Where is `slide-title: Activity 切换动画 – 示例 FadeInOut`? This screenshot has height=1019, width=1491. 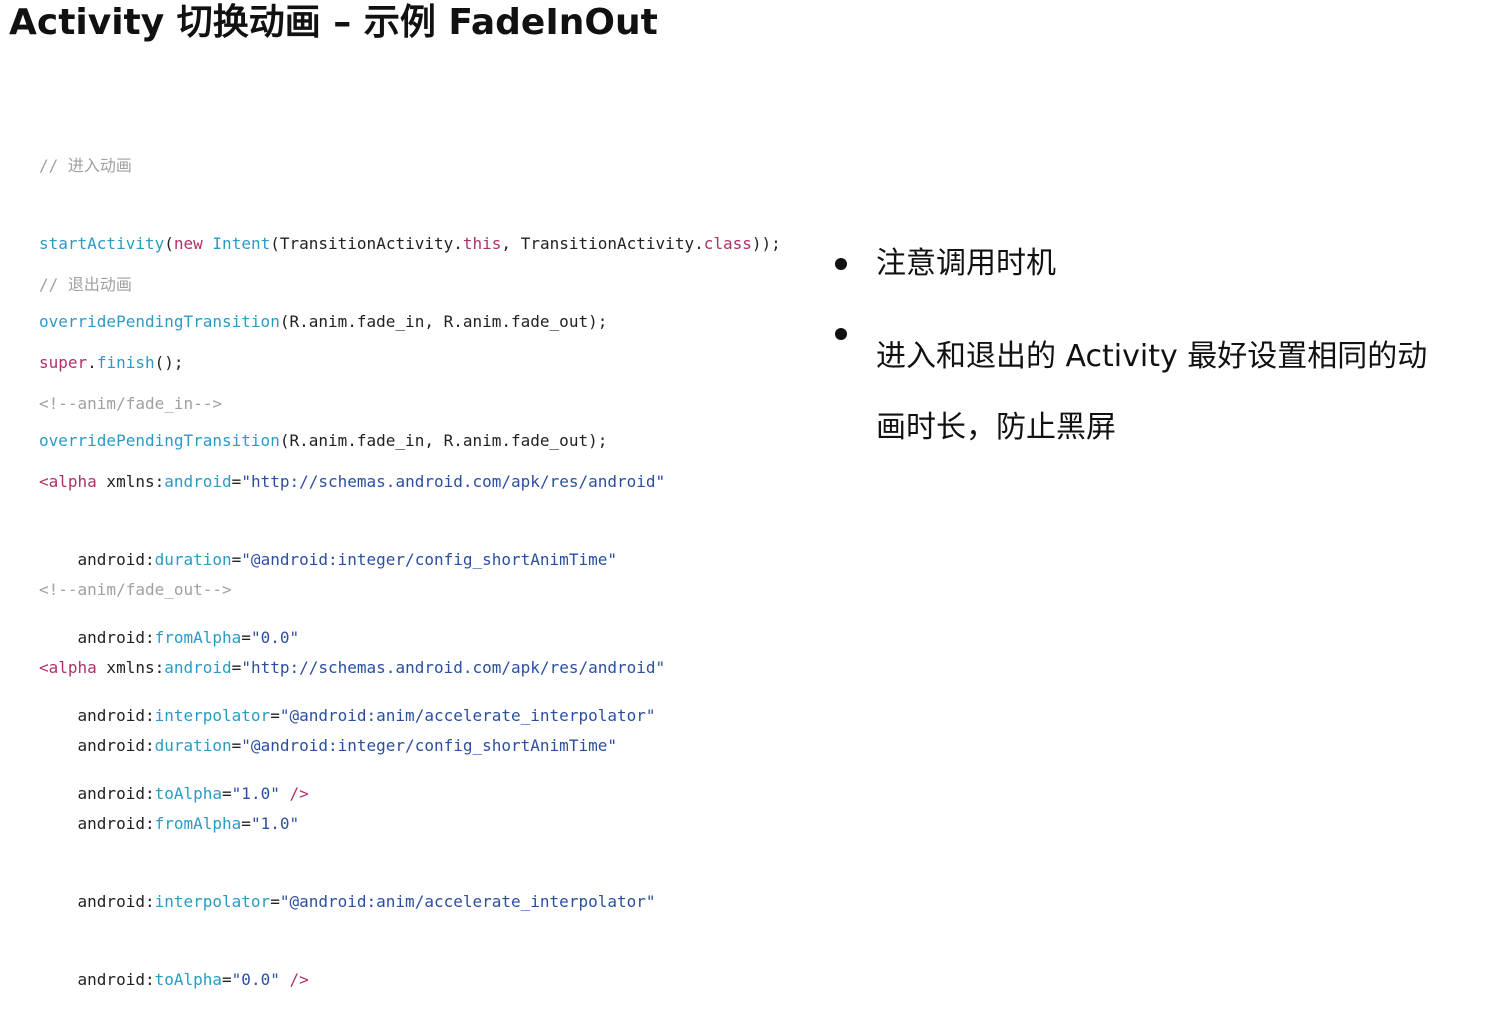 slide-title: Activity 切换动画 – 示例 FadeInOut is located at coordinates (333, 22).